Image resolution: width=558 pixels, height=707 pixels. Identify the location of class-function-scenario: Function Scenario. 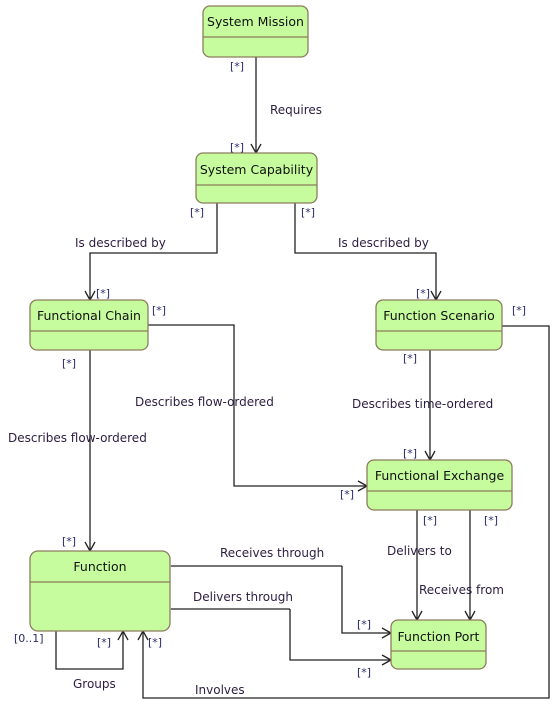
(439, 325).